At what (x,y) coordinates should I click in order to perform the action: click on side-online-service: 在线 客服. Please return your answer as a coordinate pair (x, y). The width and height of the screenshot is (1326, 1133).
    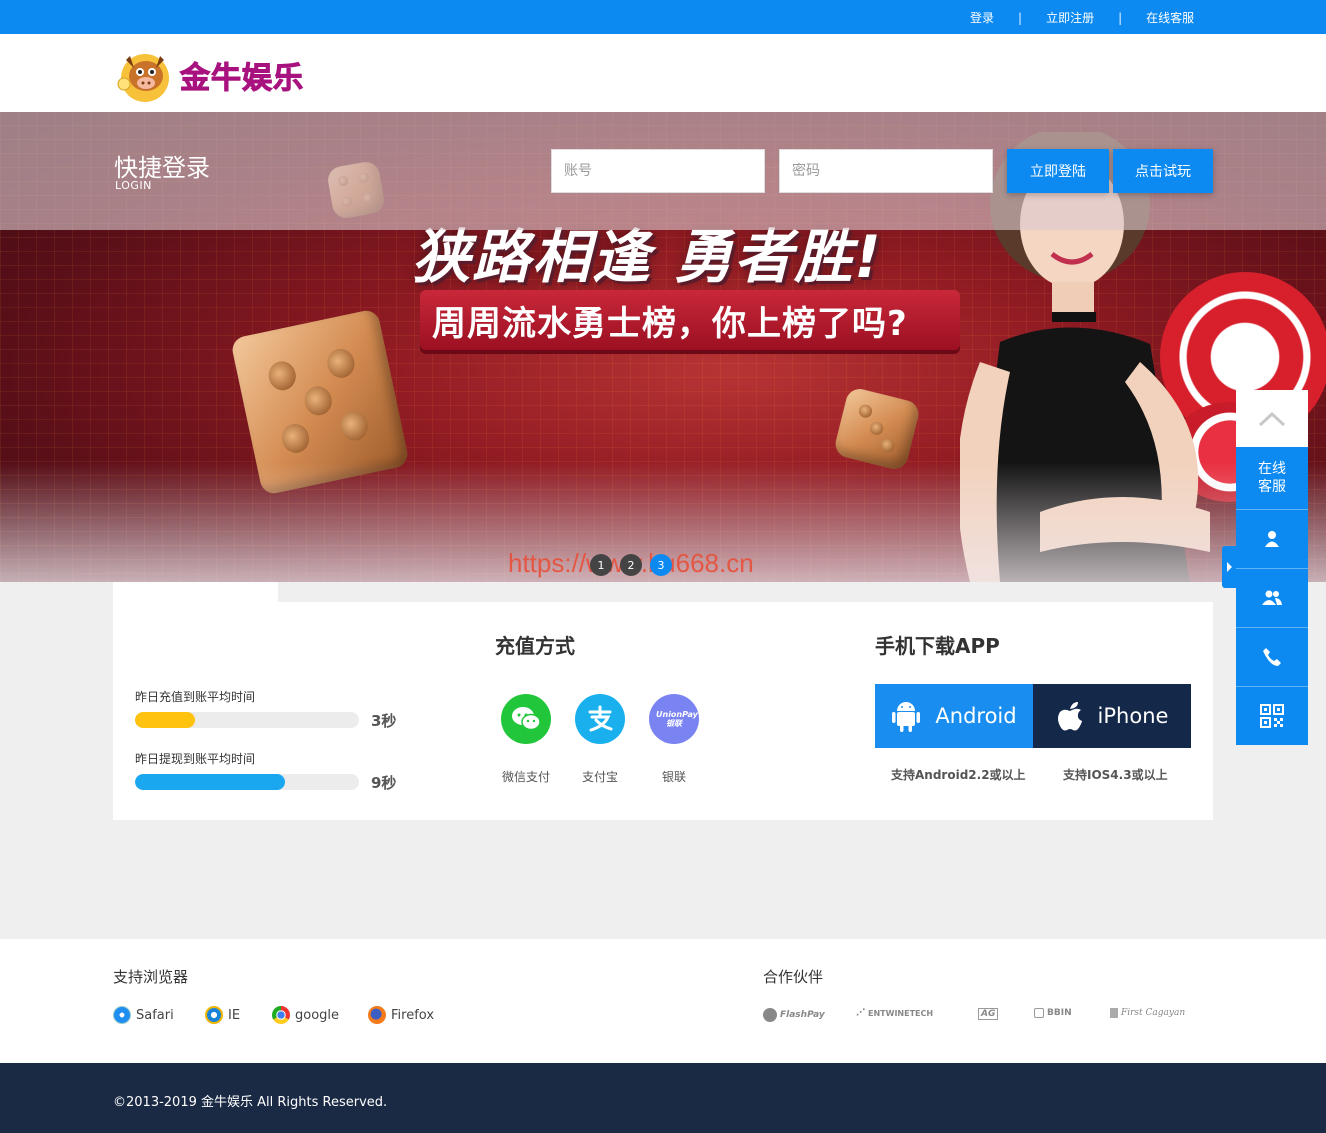
    Looking at the image, I should click on (1272, 478).